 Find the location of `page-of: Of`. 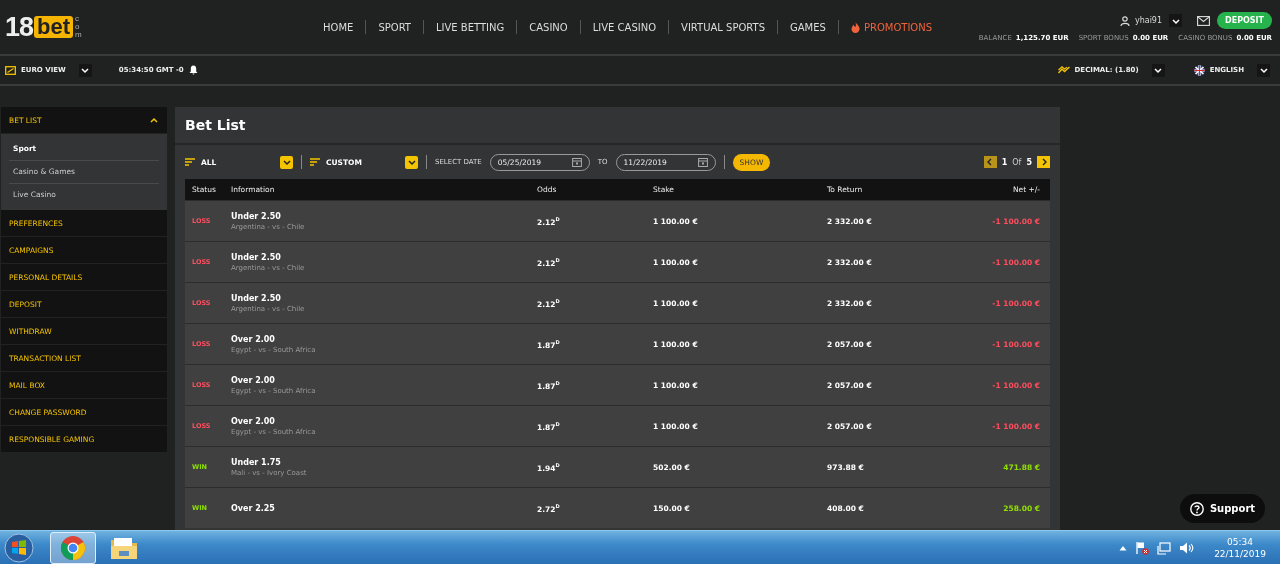

page-of: Of is located at coordinates (1017, 162).